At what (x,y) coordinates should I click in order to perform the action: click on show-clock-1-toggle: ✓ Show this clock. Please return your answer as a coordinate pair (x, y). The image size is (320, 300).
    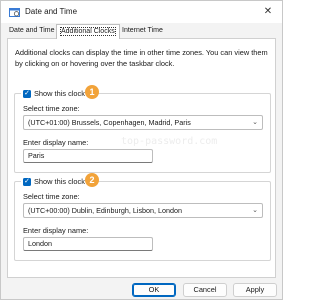
    Looking at the image, I should click on (54, 93).